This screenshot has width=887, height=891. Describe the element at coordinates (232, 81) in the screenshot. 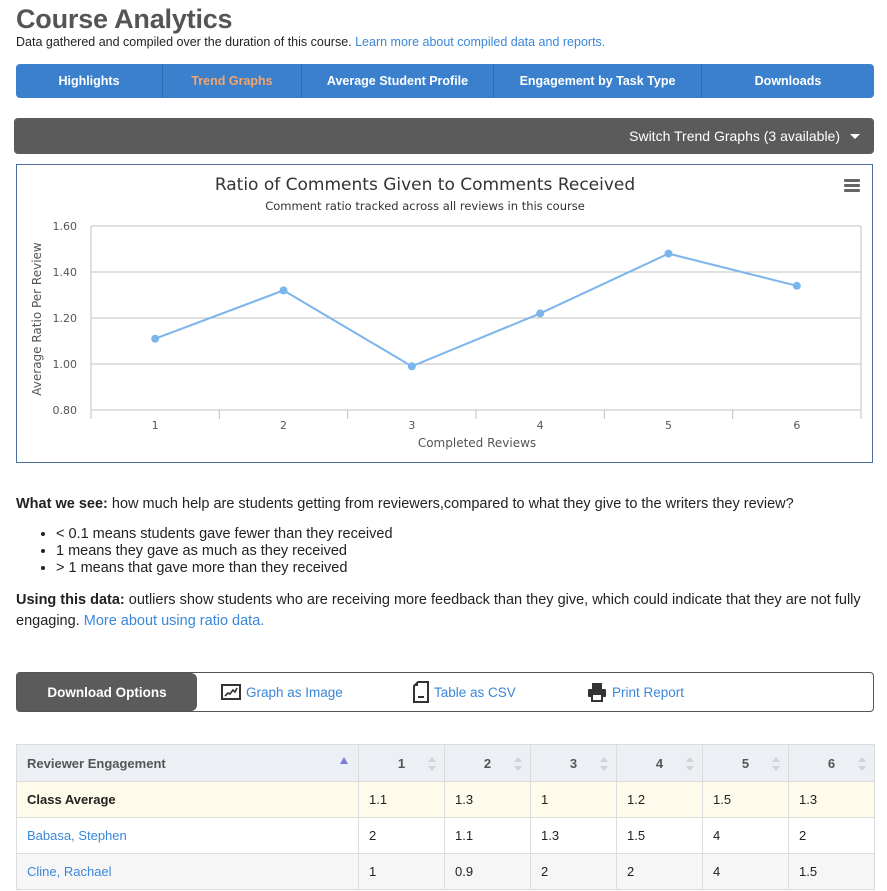

I see `tab-trend-graphs: Trend Graphs` at that location.